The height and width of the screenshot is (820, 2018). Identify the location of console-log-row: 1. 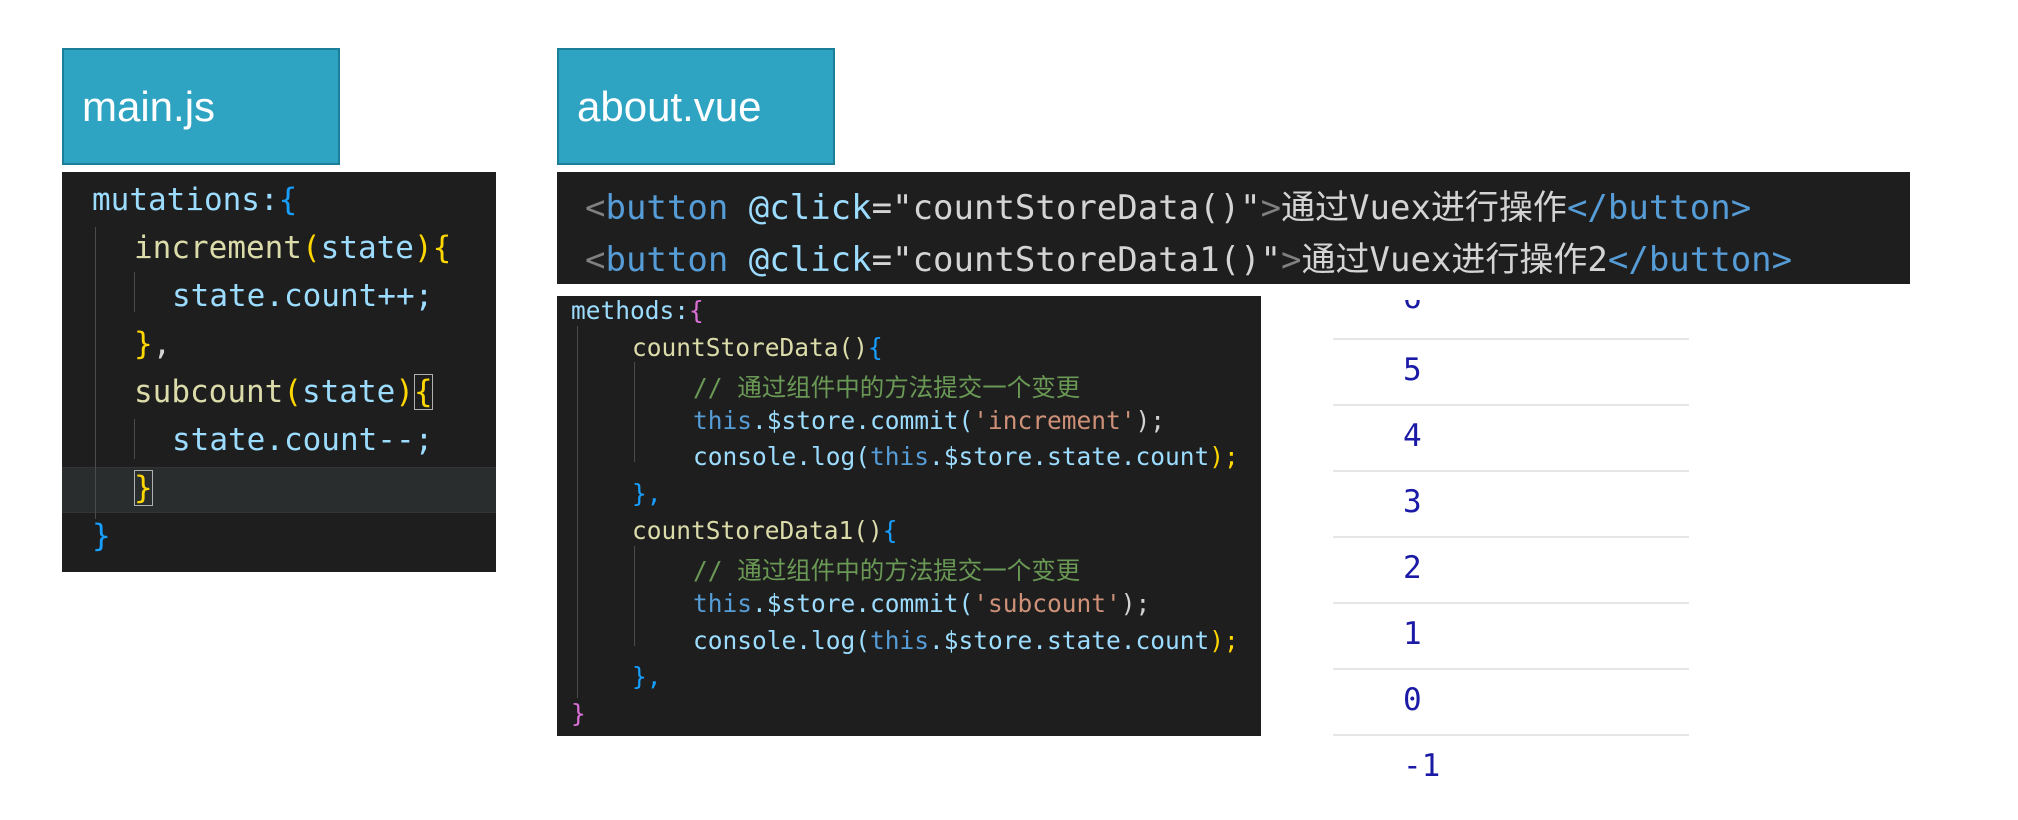
(1511, 635).